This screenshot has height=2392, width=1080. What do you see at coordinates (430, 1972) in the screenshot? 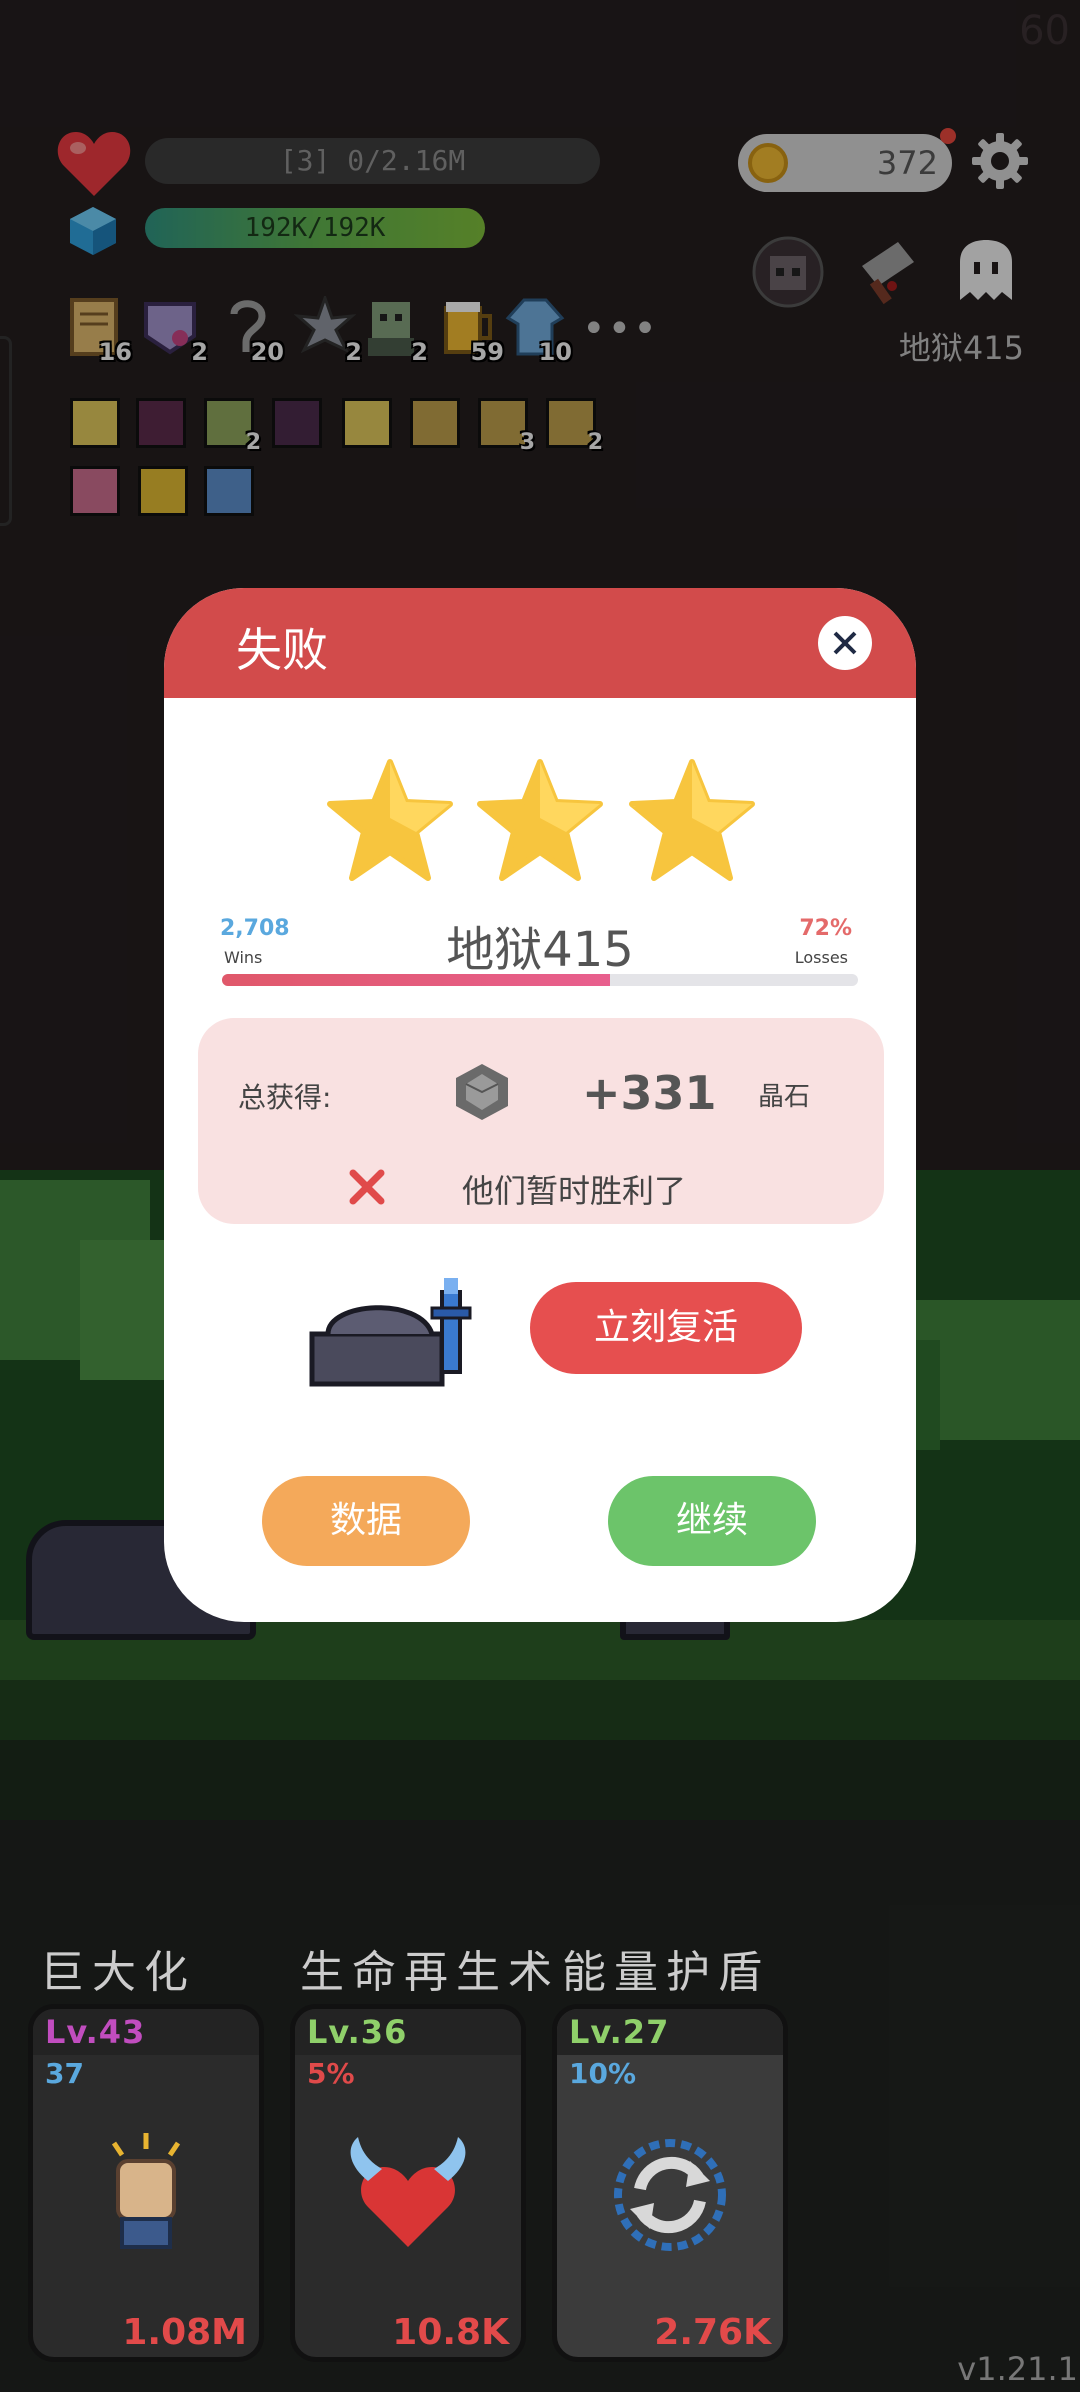
I see `skill-title: 生命再生术` at bounding box center [430, 1972].